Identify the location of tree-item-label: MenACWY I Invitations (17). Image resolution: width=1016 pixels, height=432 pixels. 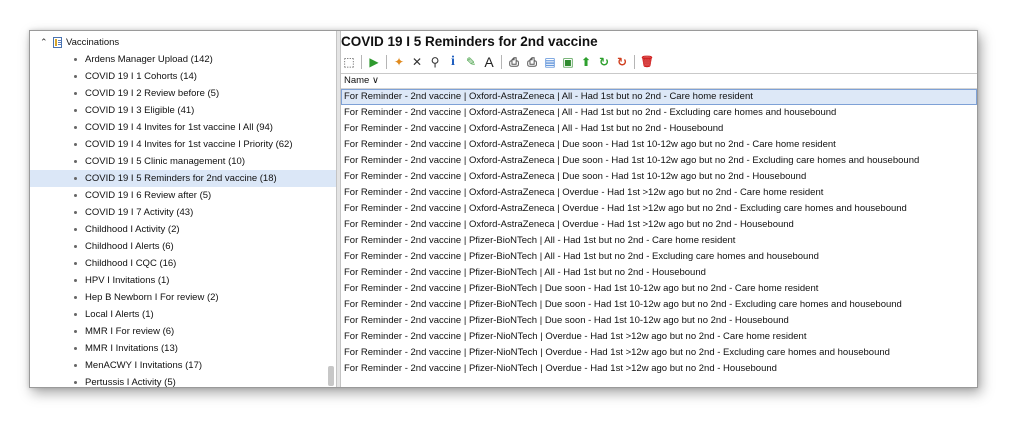
(144, 365).